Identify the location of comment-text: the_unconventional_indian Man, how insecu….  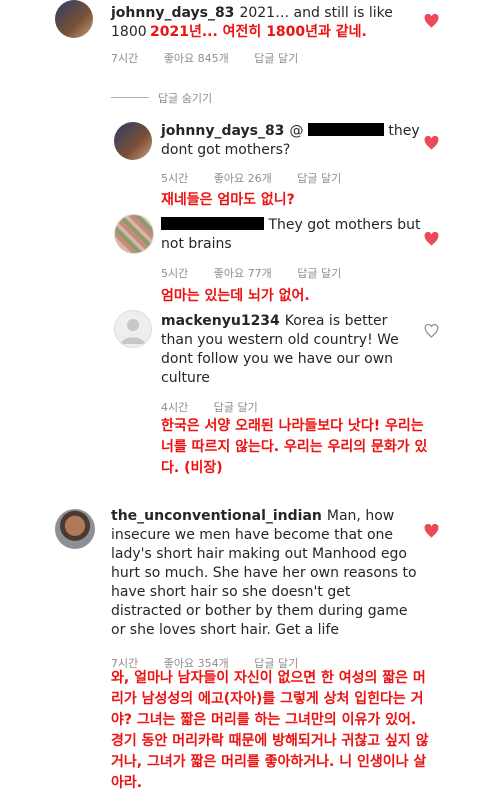
(264, 573).